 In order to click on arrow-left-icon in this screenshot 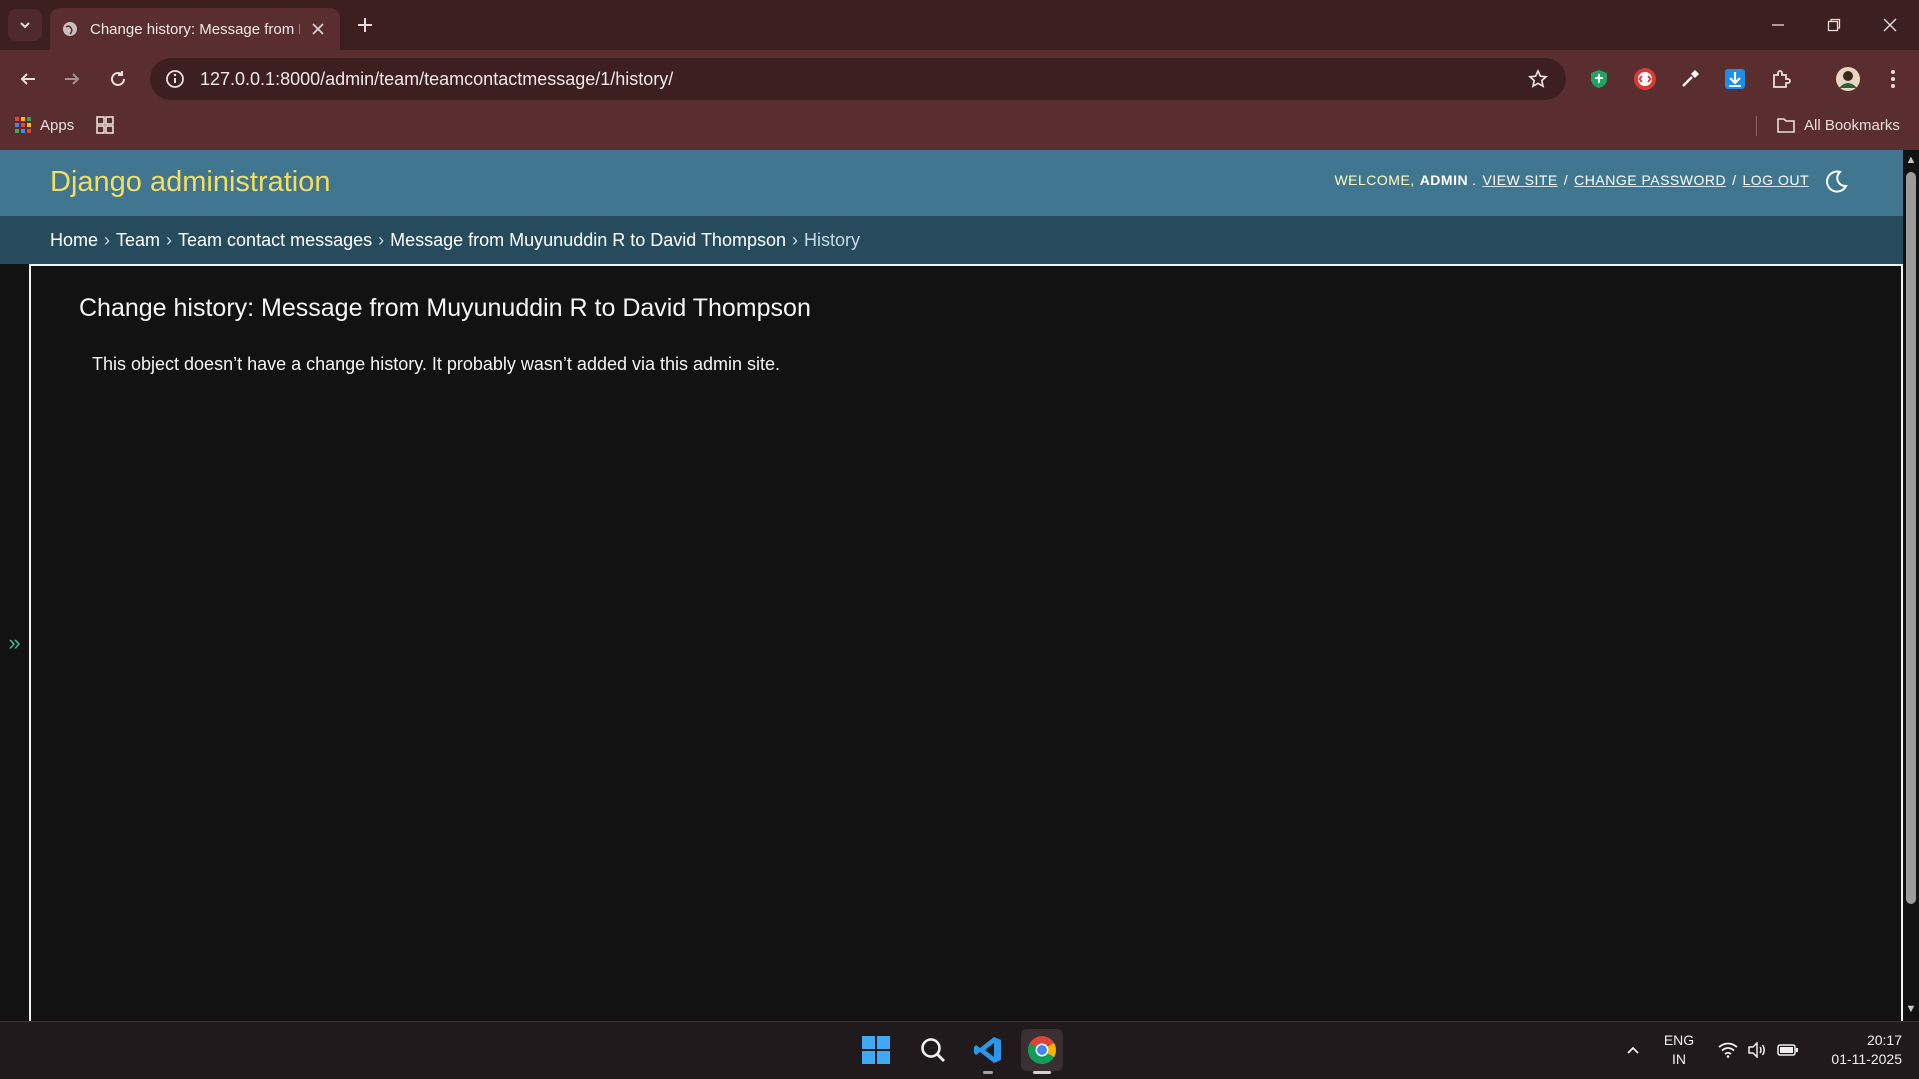, I will do `click(27, 79)`.